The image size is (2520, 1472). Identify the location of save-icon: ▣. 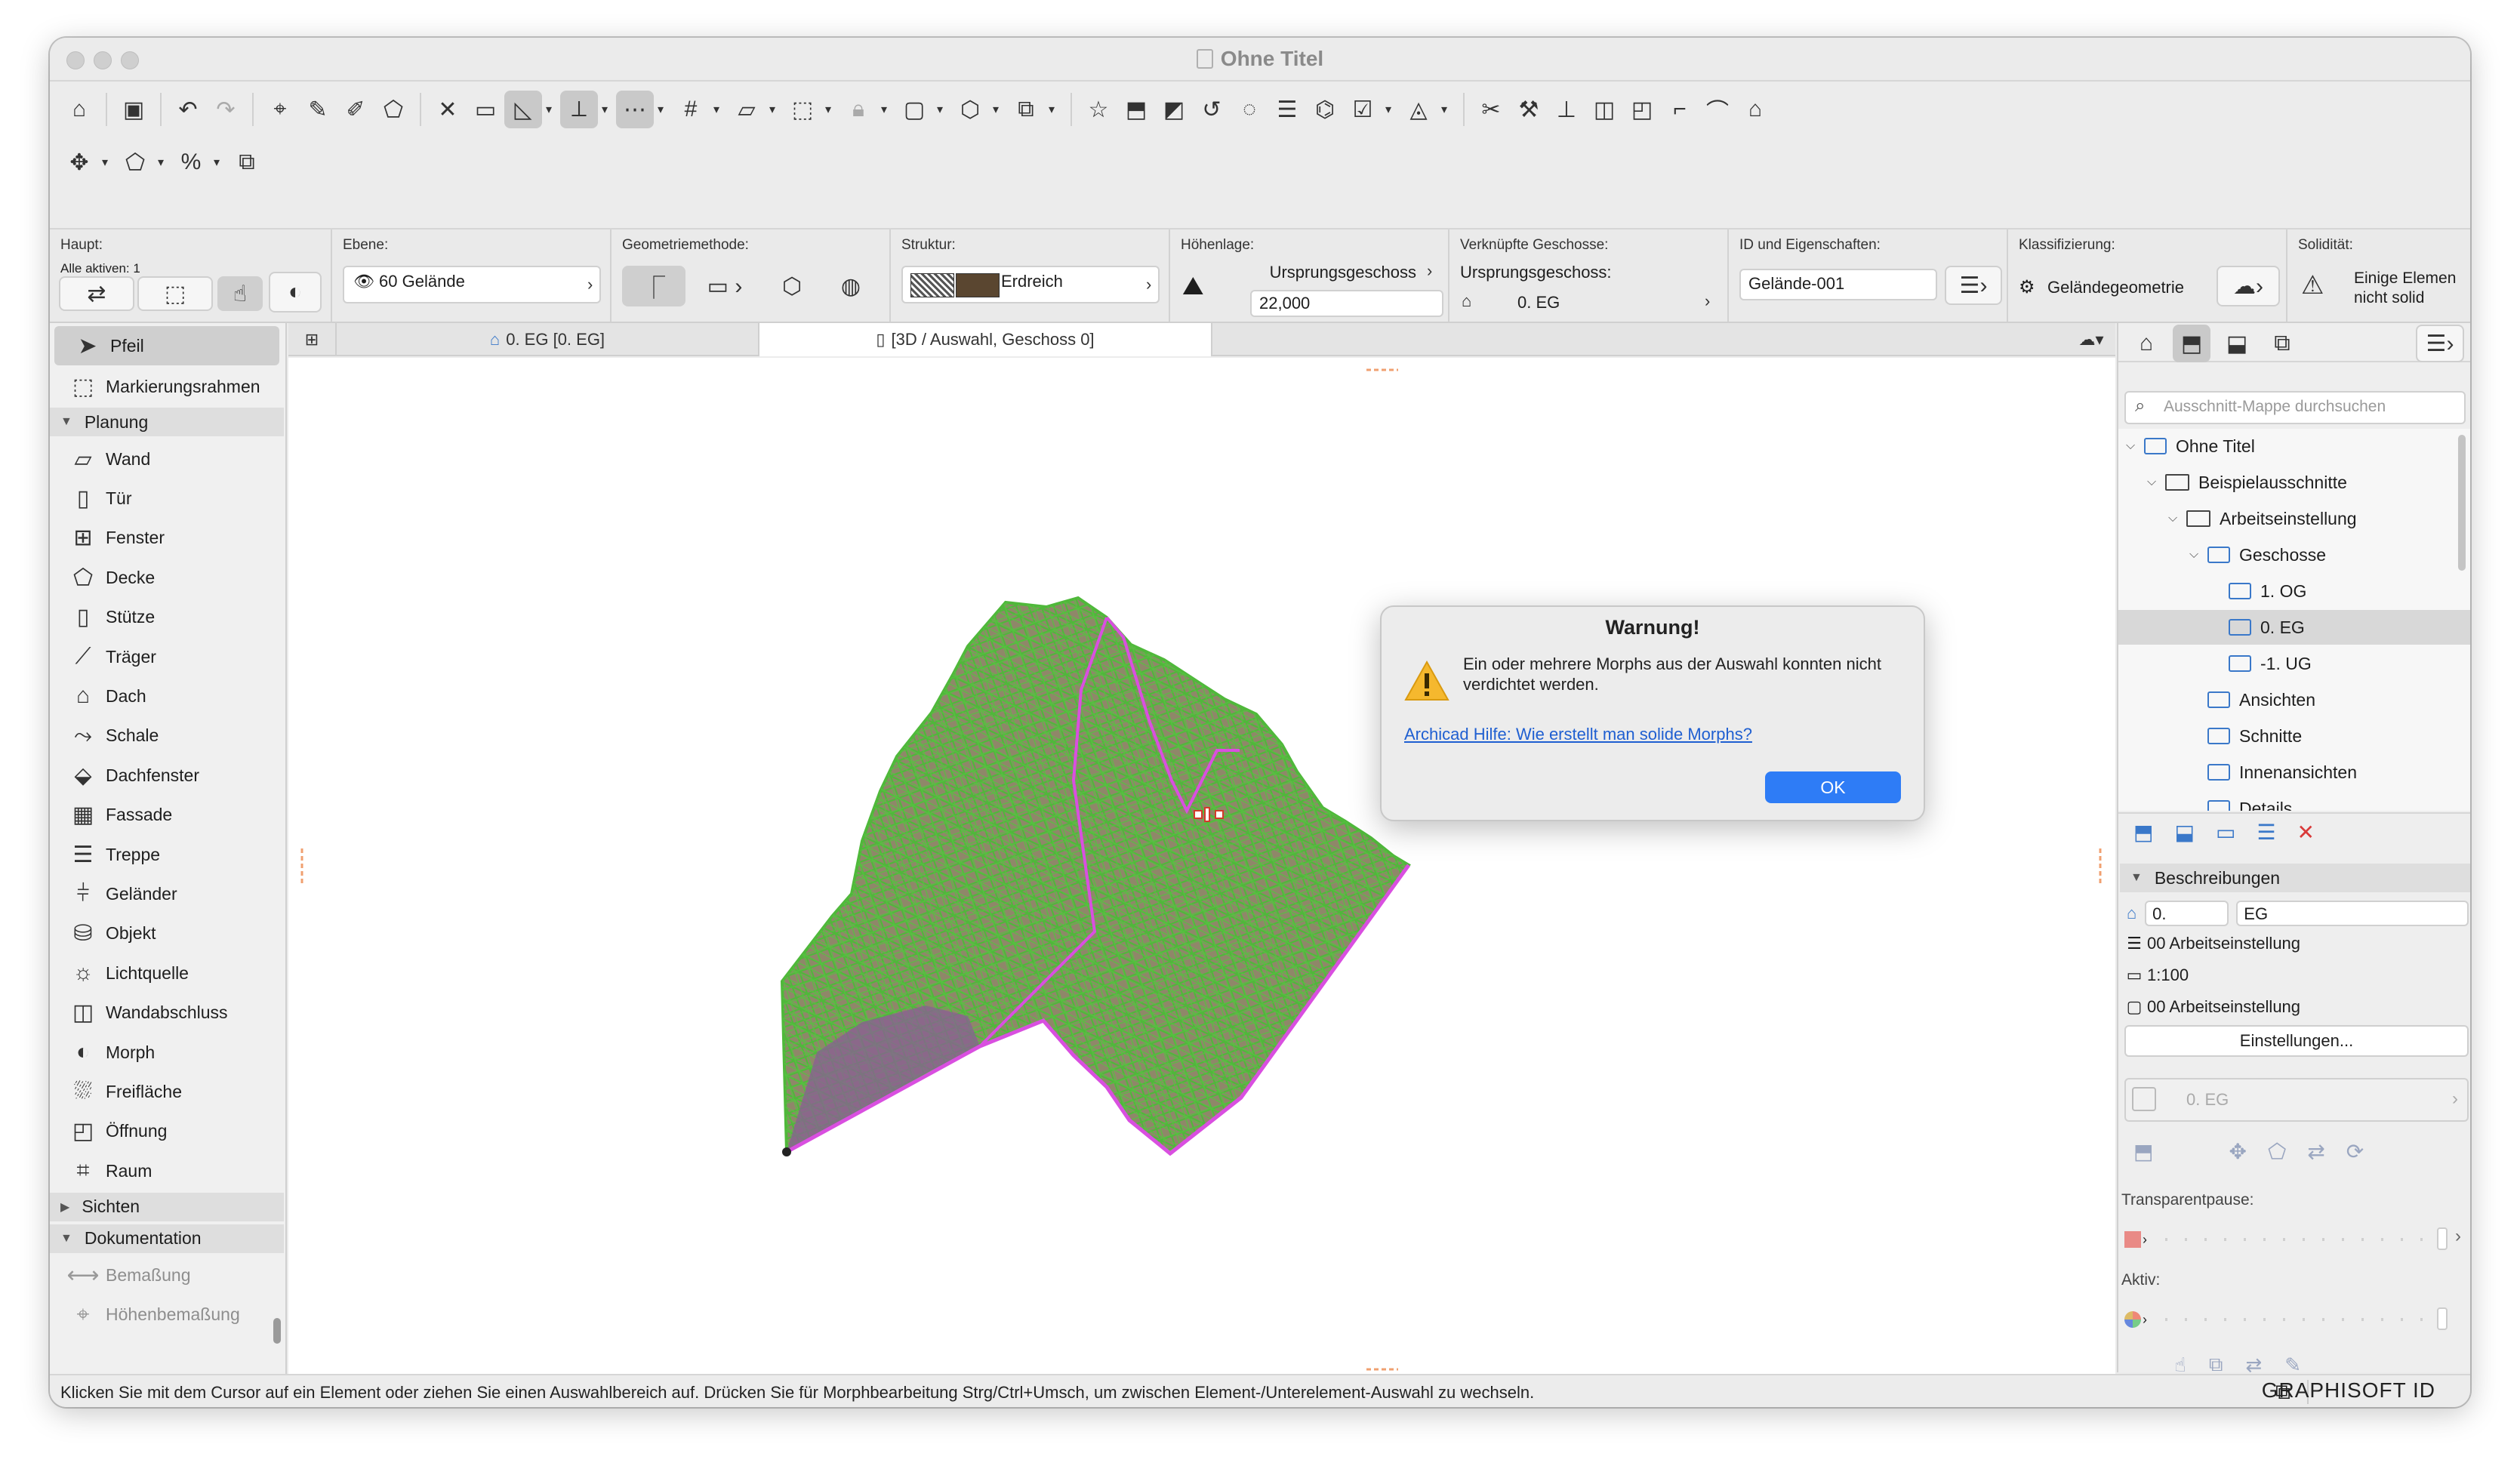
(133, 109).